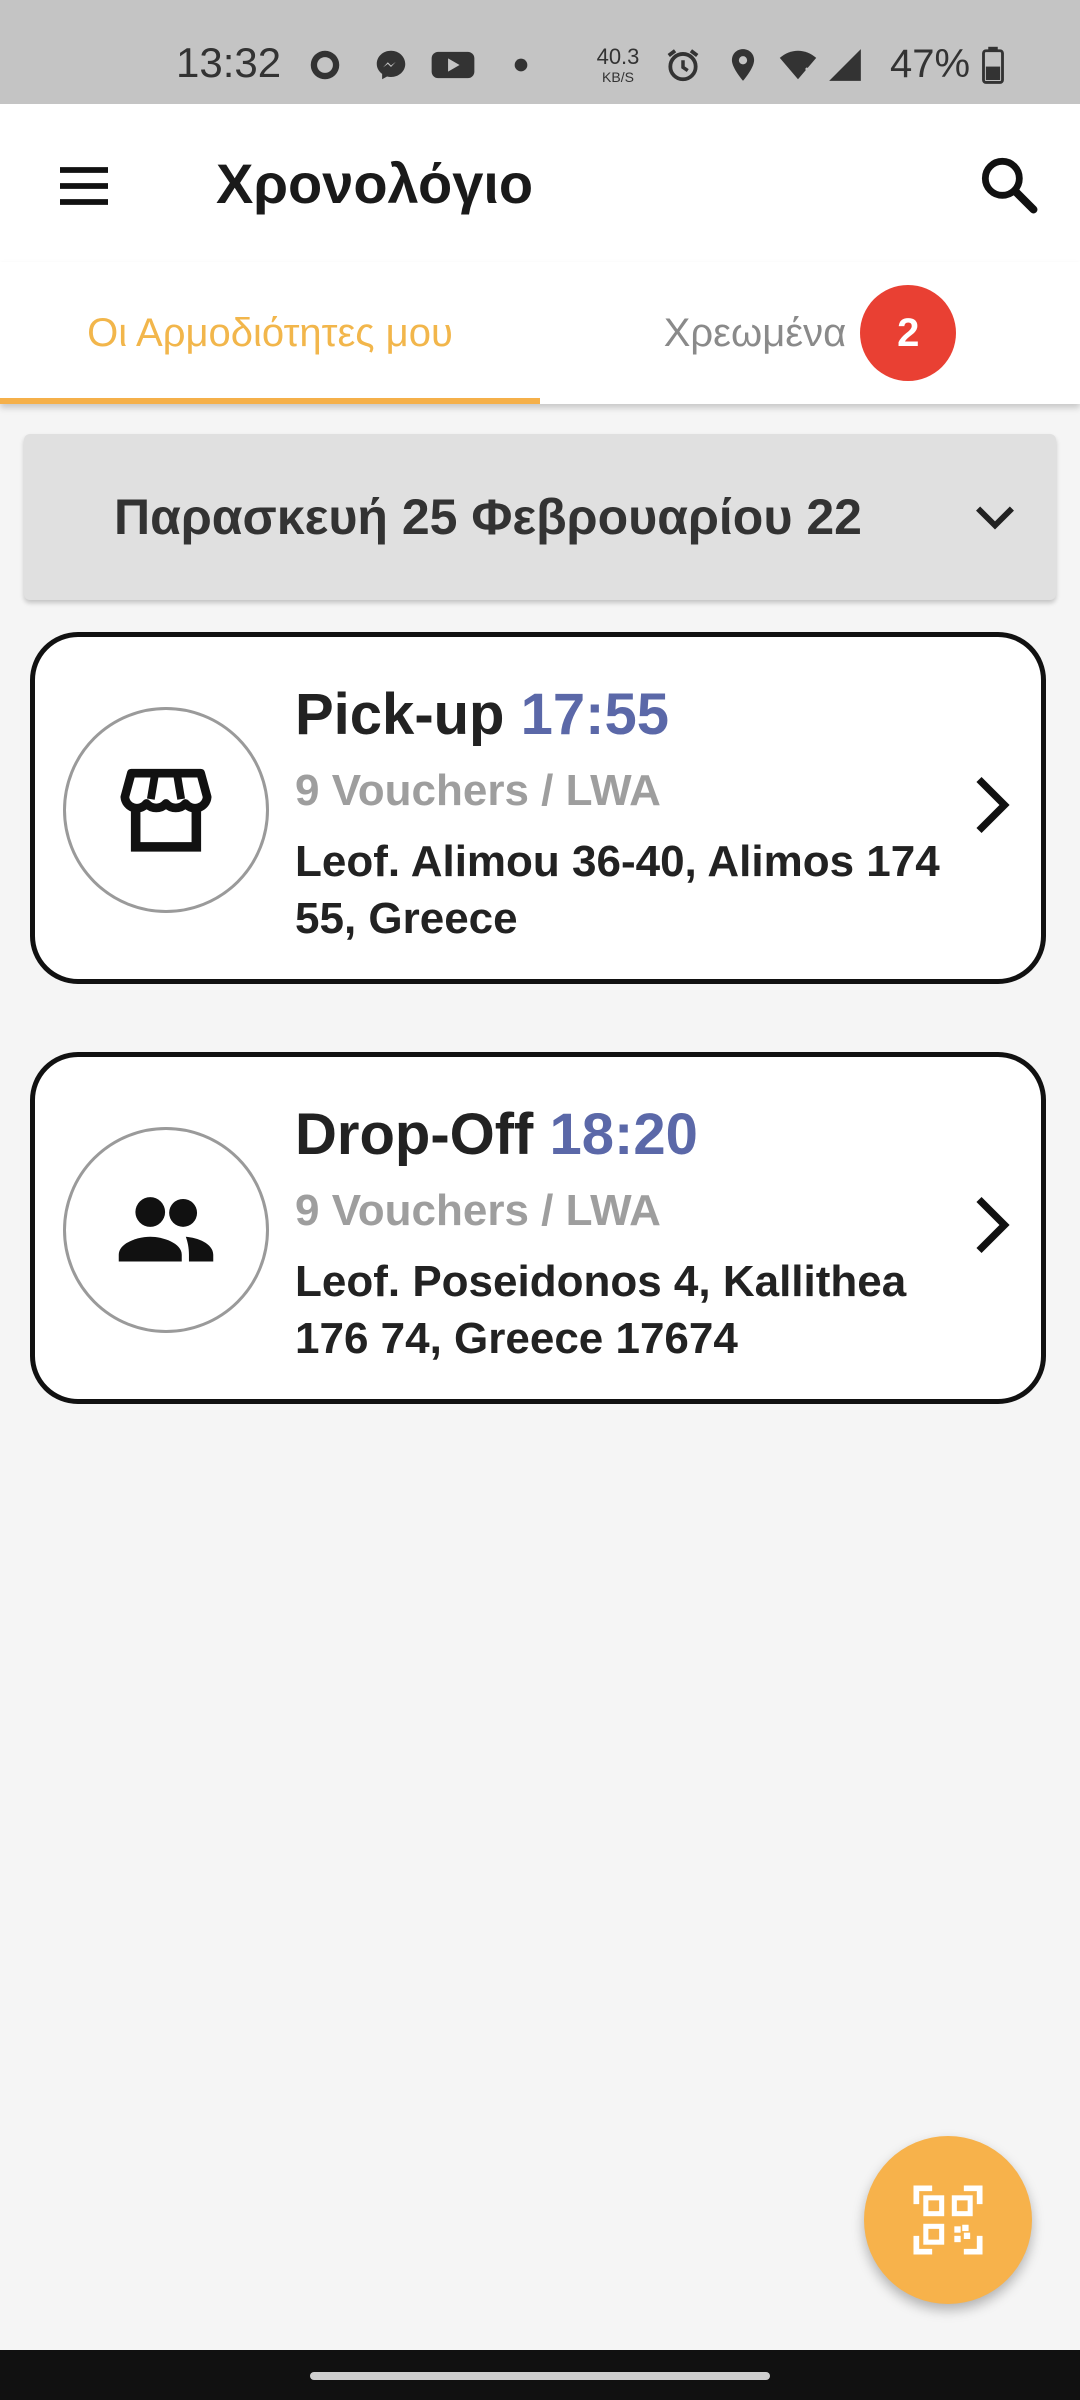 The image size is (1080, 2400). What do you see at coordinates (908, 333) in the screenshot?
I see `count-badge: 2` at bounding box center [908, 333].